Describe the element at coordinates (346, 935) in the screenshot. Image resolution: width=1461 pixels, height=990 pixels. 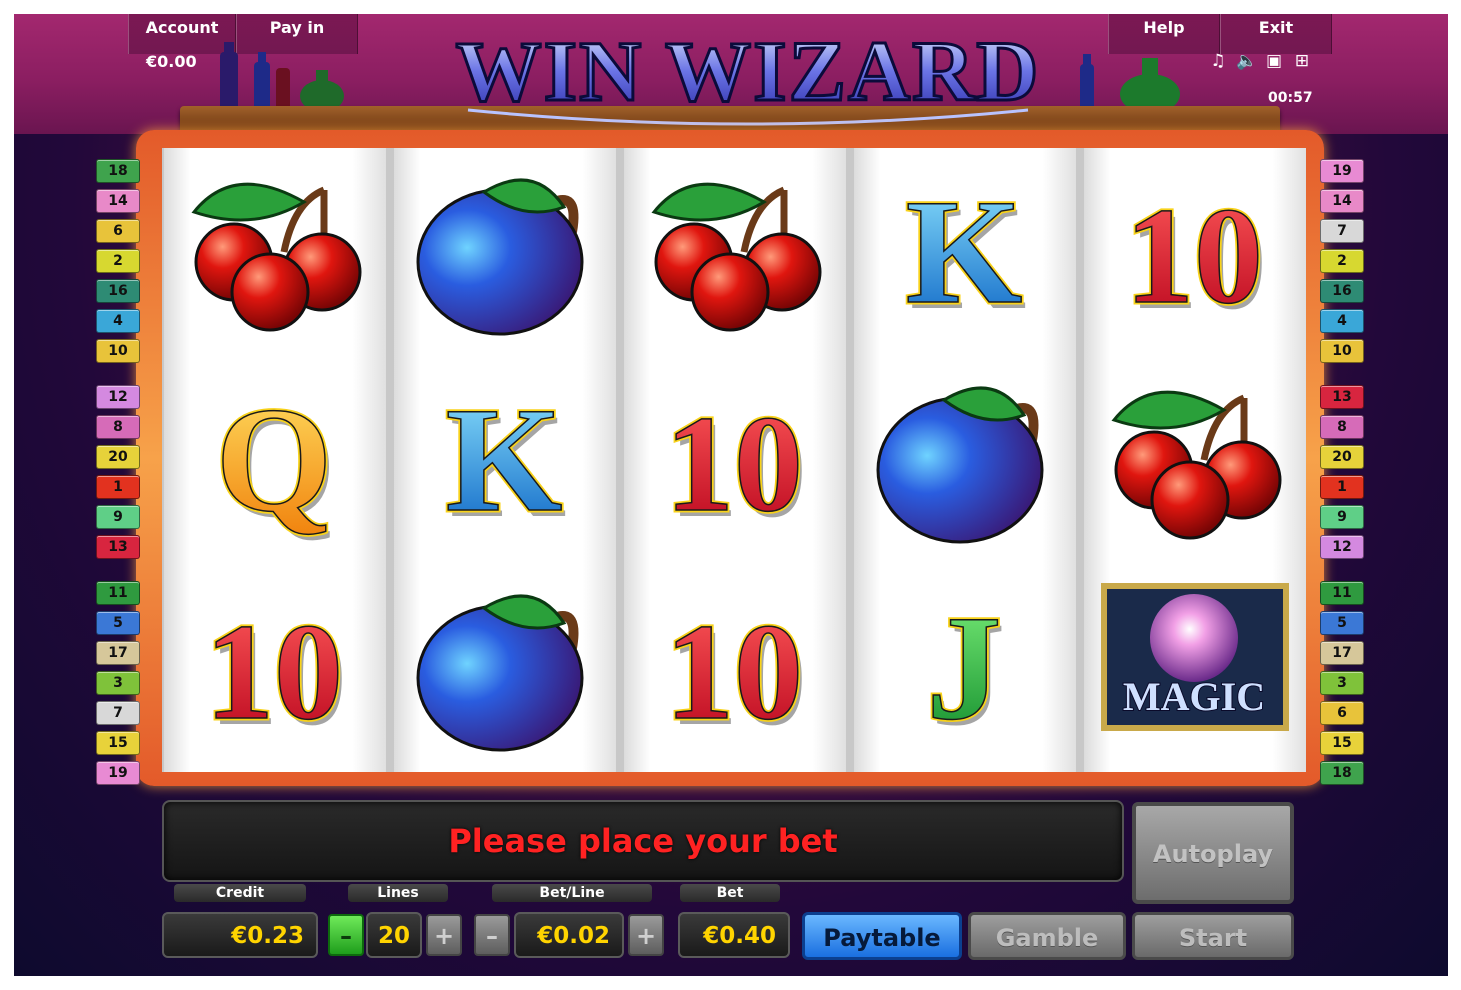
I see `lines-minus-button: –` at that location.